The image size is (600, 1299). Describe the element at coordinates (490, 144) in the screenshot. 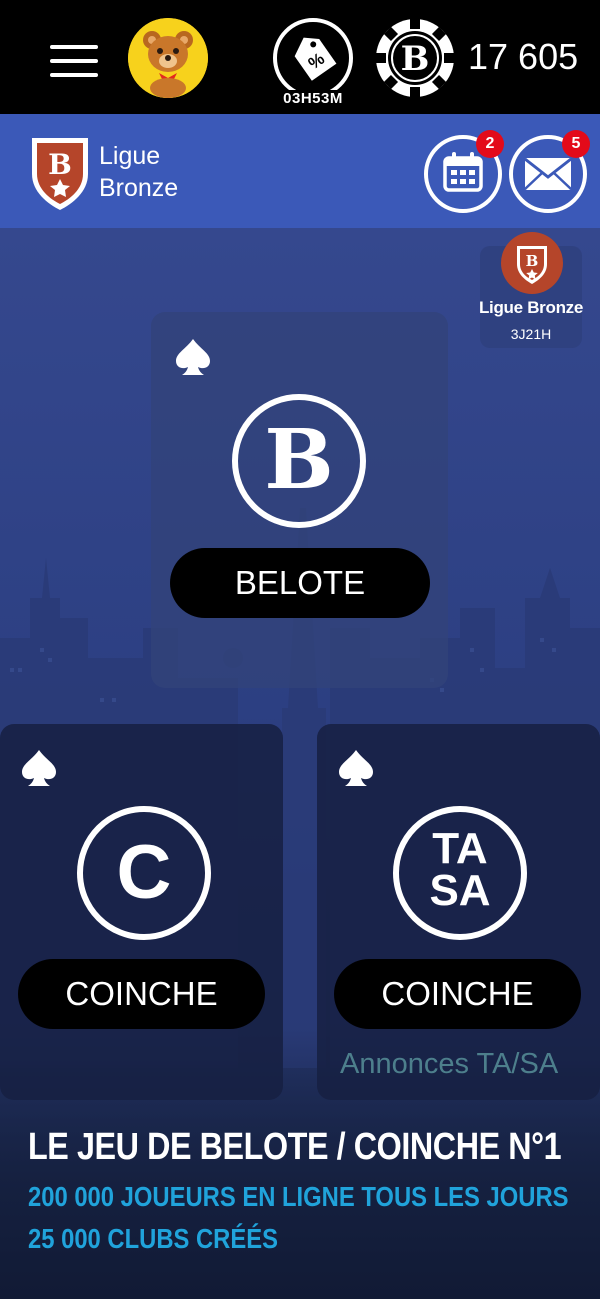

I see `calendar-badge: 2` at that location.